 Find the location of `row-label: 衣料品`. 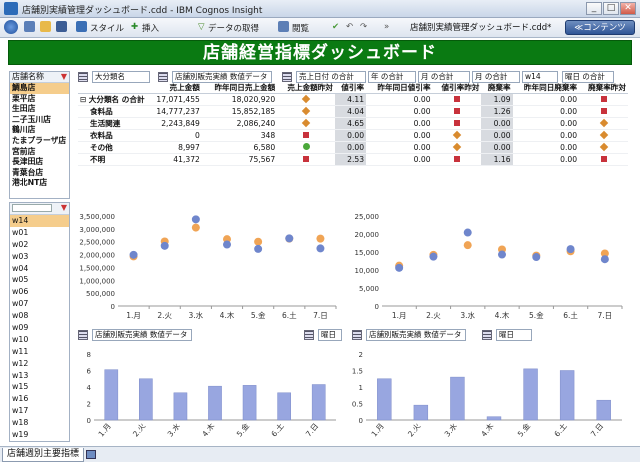

row-label: 衣料品 is located at coordinates (112, 135).